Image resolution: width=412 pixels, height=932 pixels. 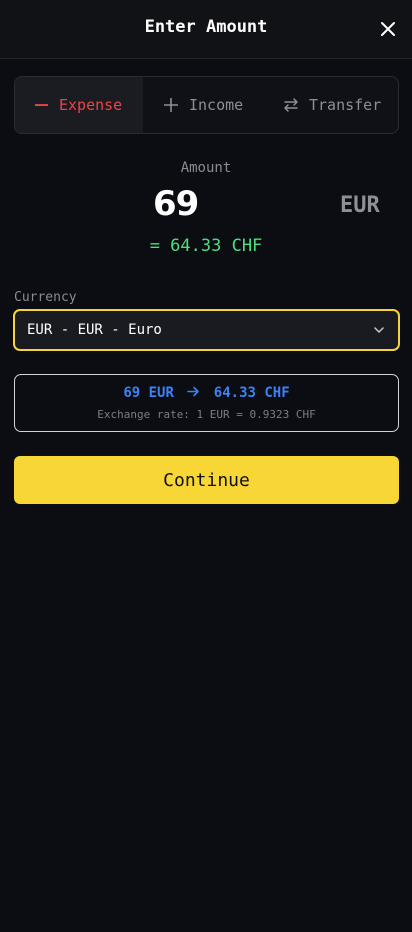 I want to click on close-button, so click(x=388, y=29).